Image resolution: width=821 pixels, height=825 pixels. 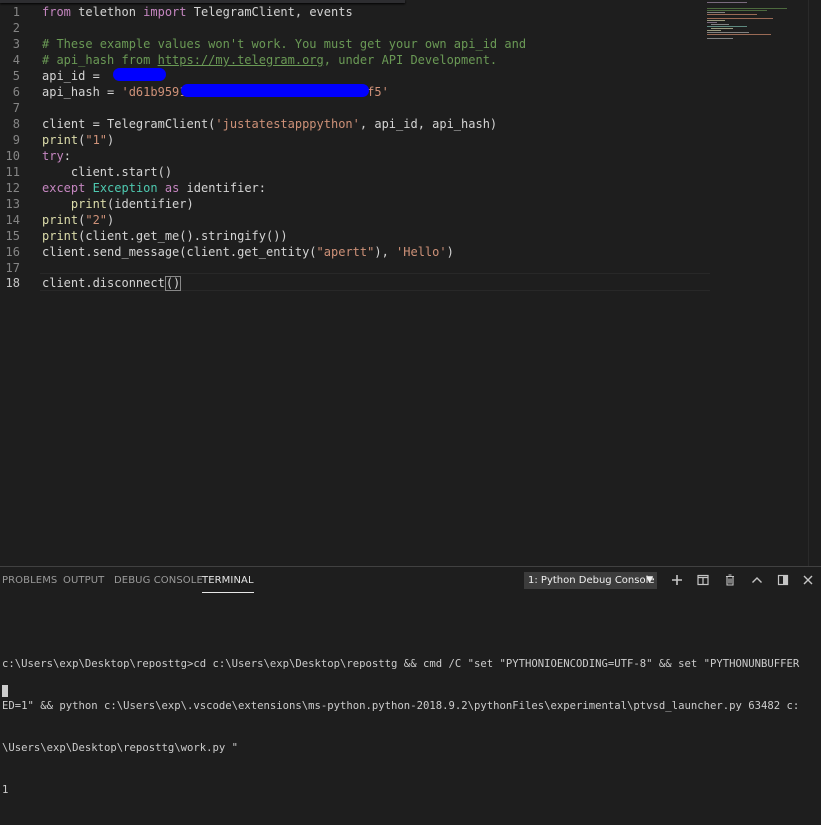 I want to click on code-token: client = TelegramClient(, so click(x=129, y=124).